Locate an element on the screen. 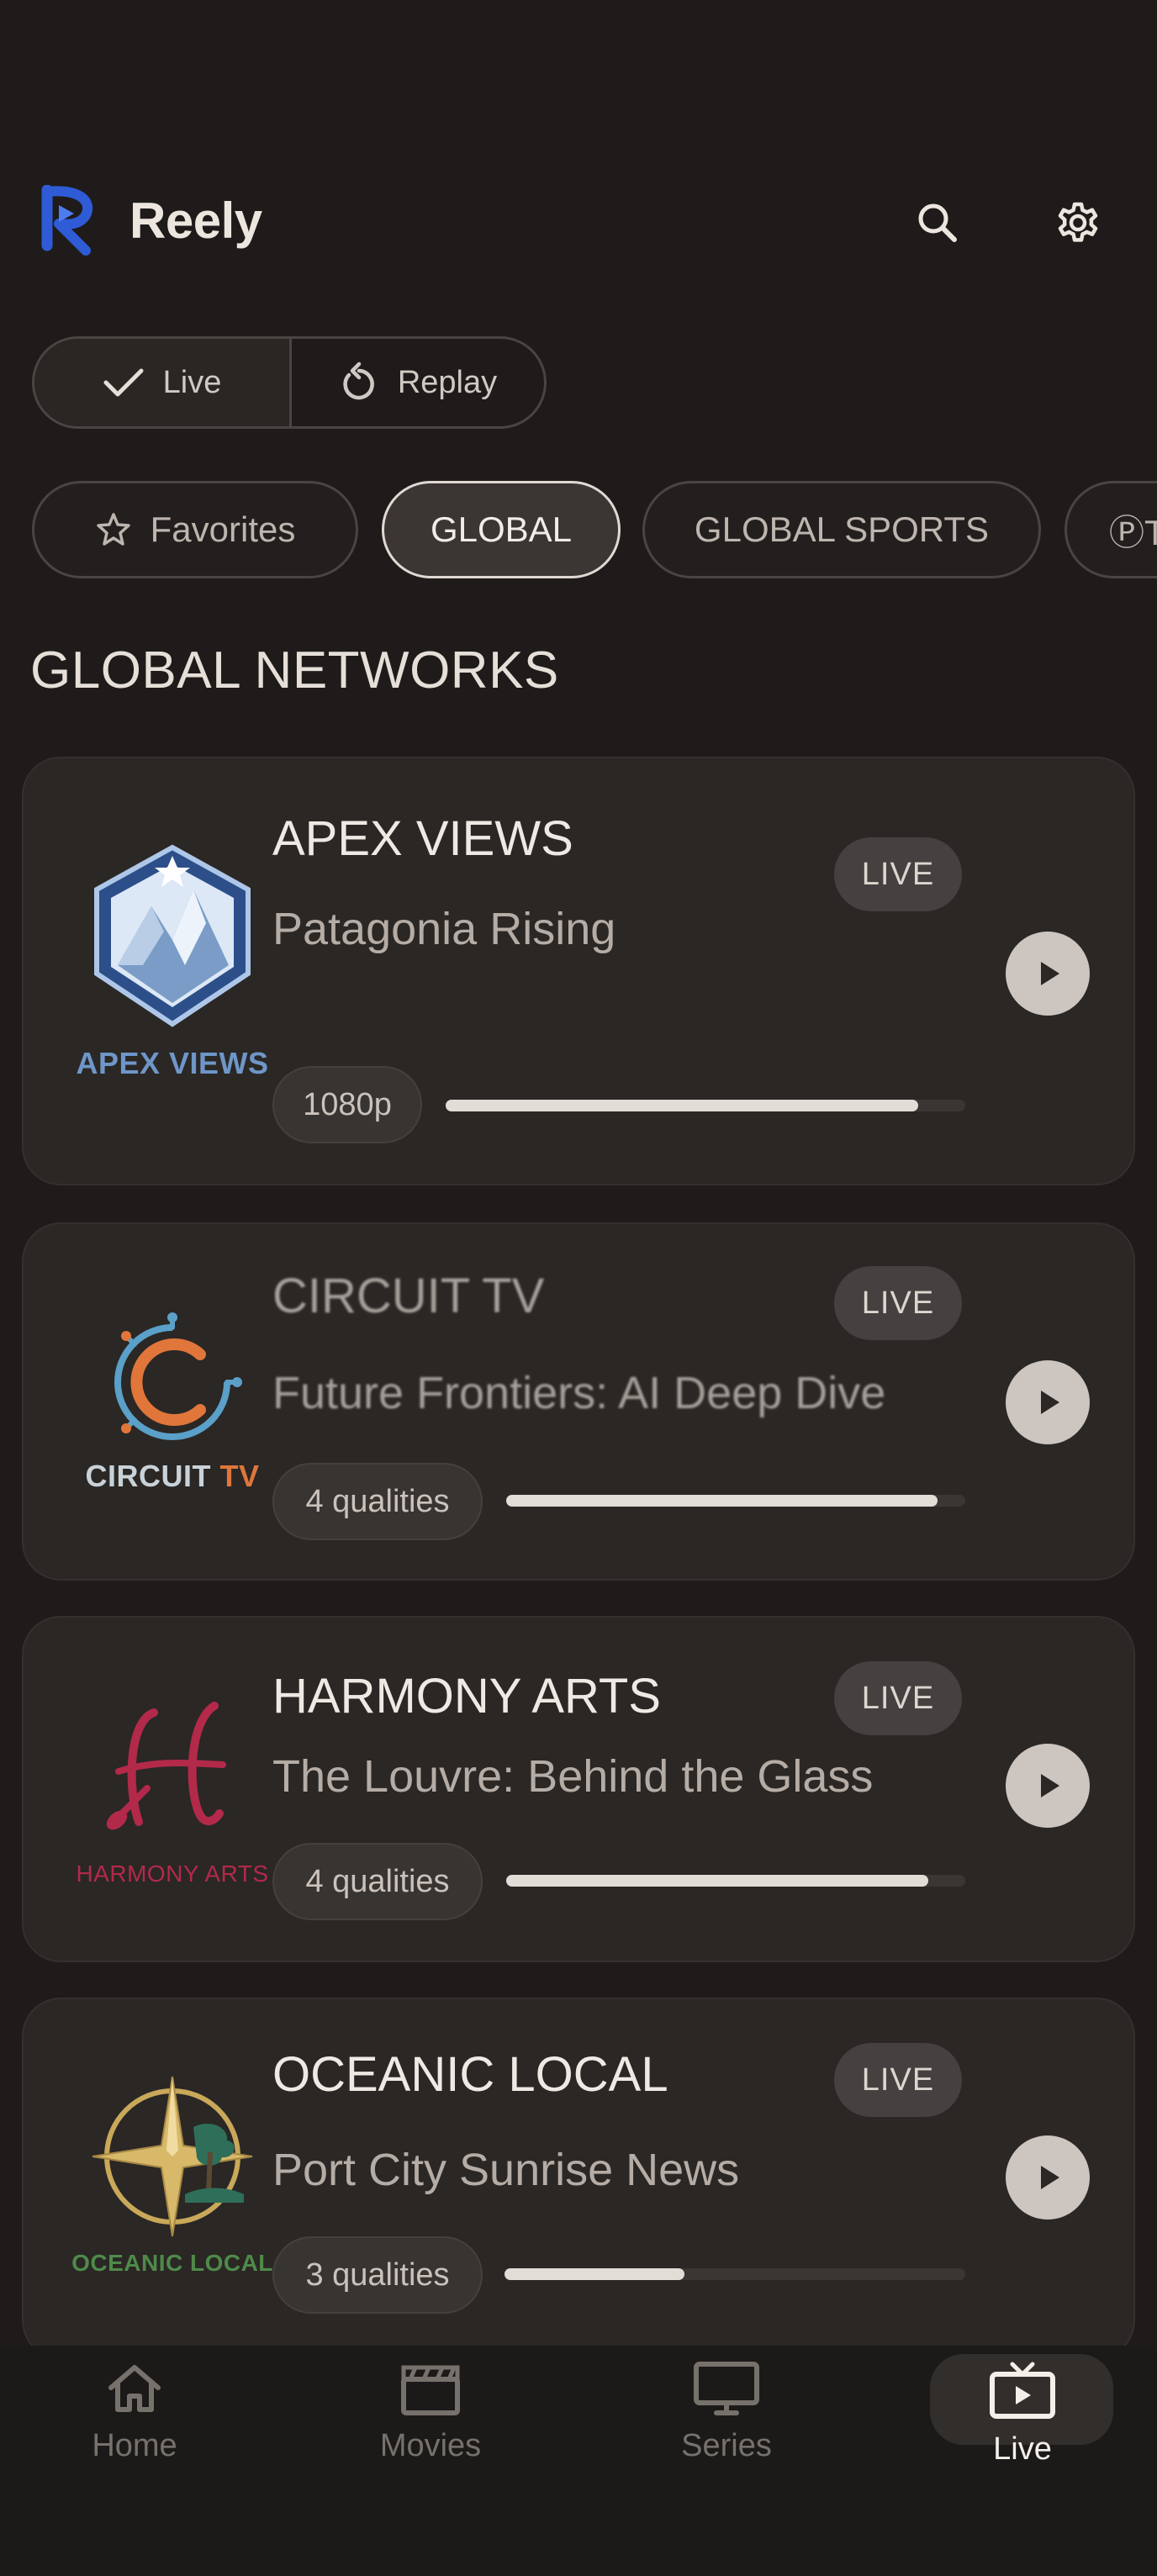  program-title: Future Frontiers: AI Deep Dive is located at coordinates (579, 1393).